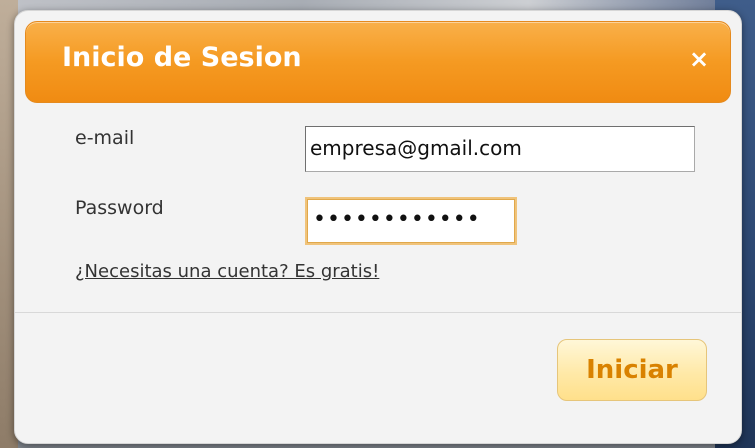 The height and width of the screenshot is (448, 755). What do you see at coordinates (699, 59) in the screenshot?
I see `close-icon: ×` at bounding box center [699, 59].